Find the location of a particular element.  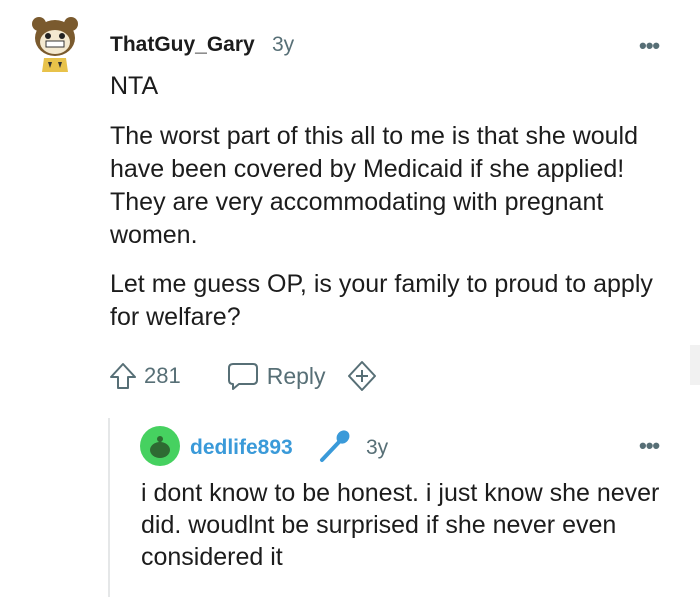

thread-line is located at coordinates (109, 507).